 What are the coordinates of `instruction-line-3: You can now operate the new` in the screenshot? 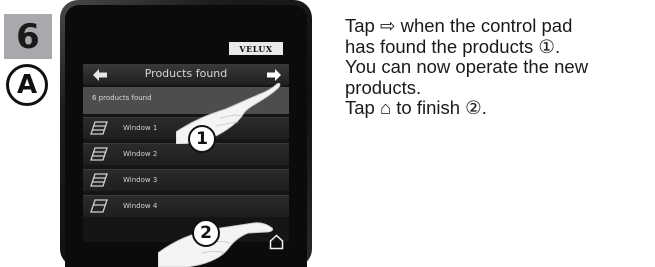 It's located at (467, 66).